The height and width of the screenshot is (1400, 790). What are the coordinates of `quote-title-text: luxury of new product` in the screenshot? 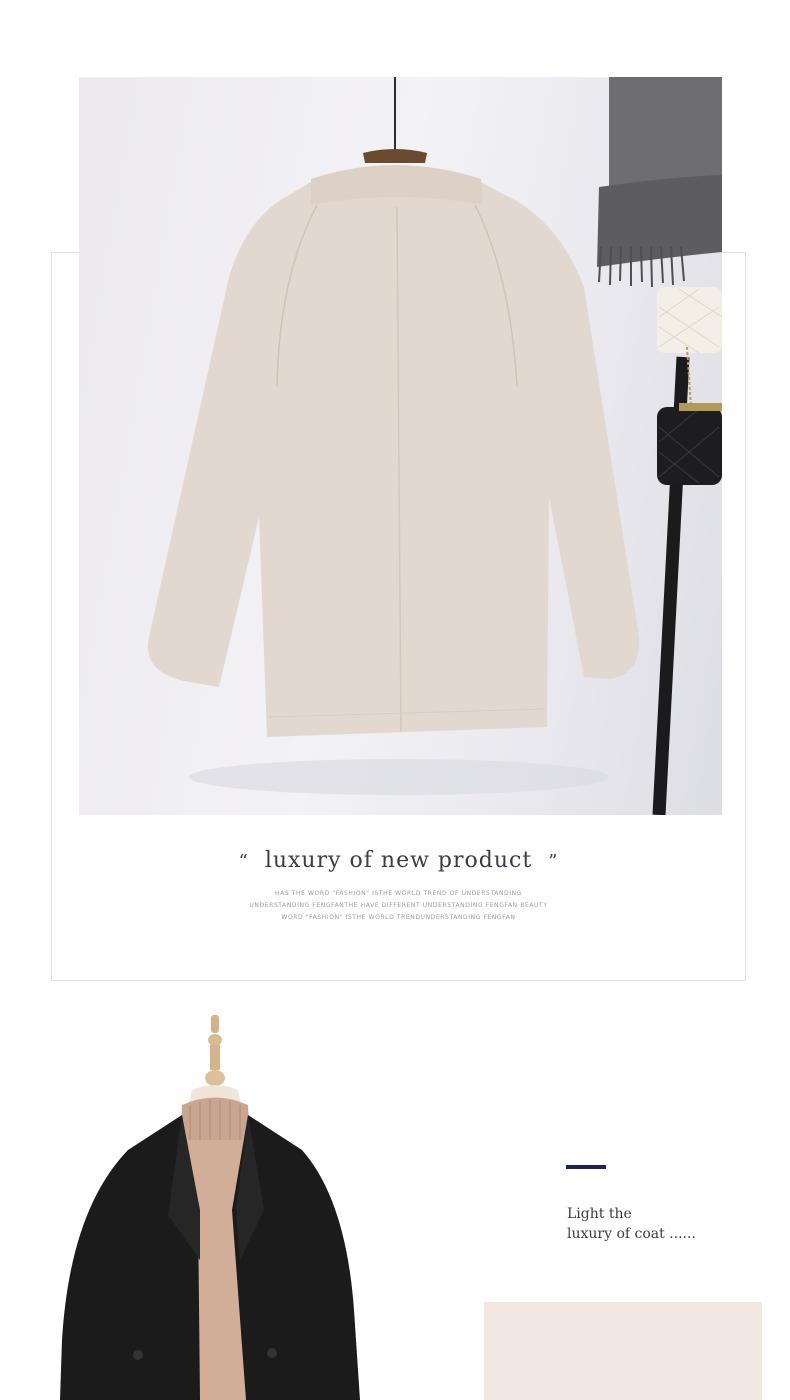 It's located at (398, 860).